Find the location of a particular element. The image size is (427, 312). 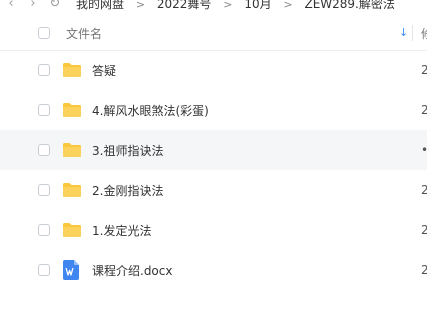

forward-button: › is located at coordinates (33, 5).